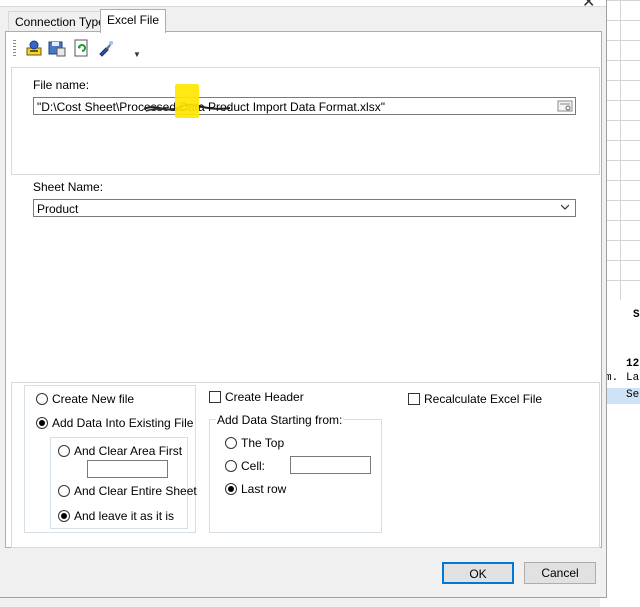 The image size is (640, 607). I want to click on tab-label: Connection Type, so click(60, 22).